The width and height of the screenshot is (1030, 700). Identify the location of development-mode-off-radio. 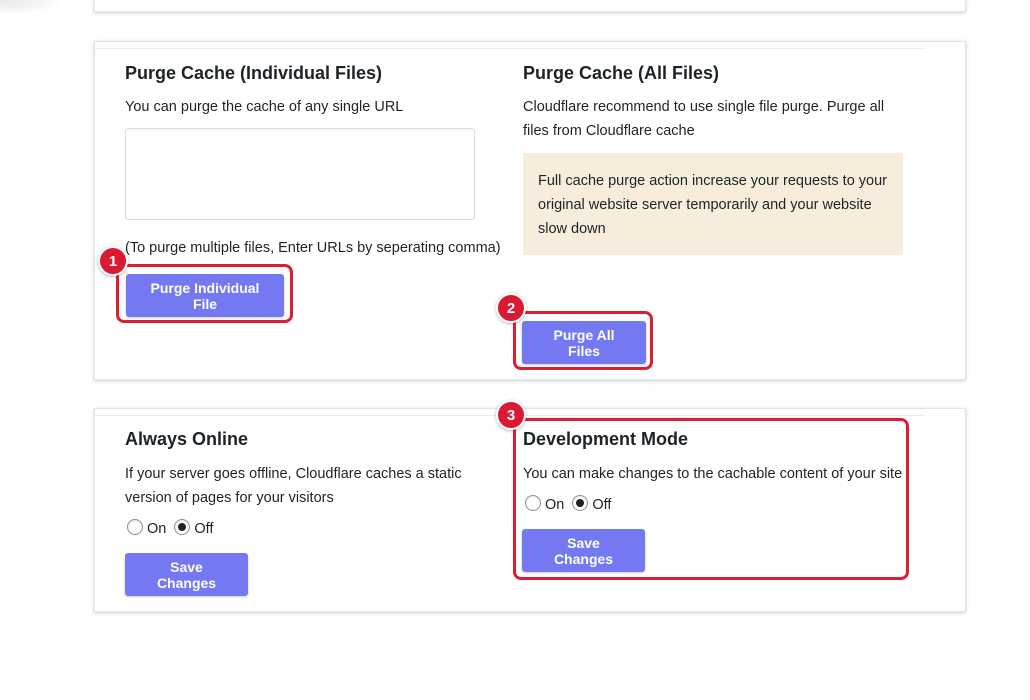
(580, 503).